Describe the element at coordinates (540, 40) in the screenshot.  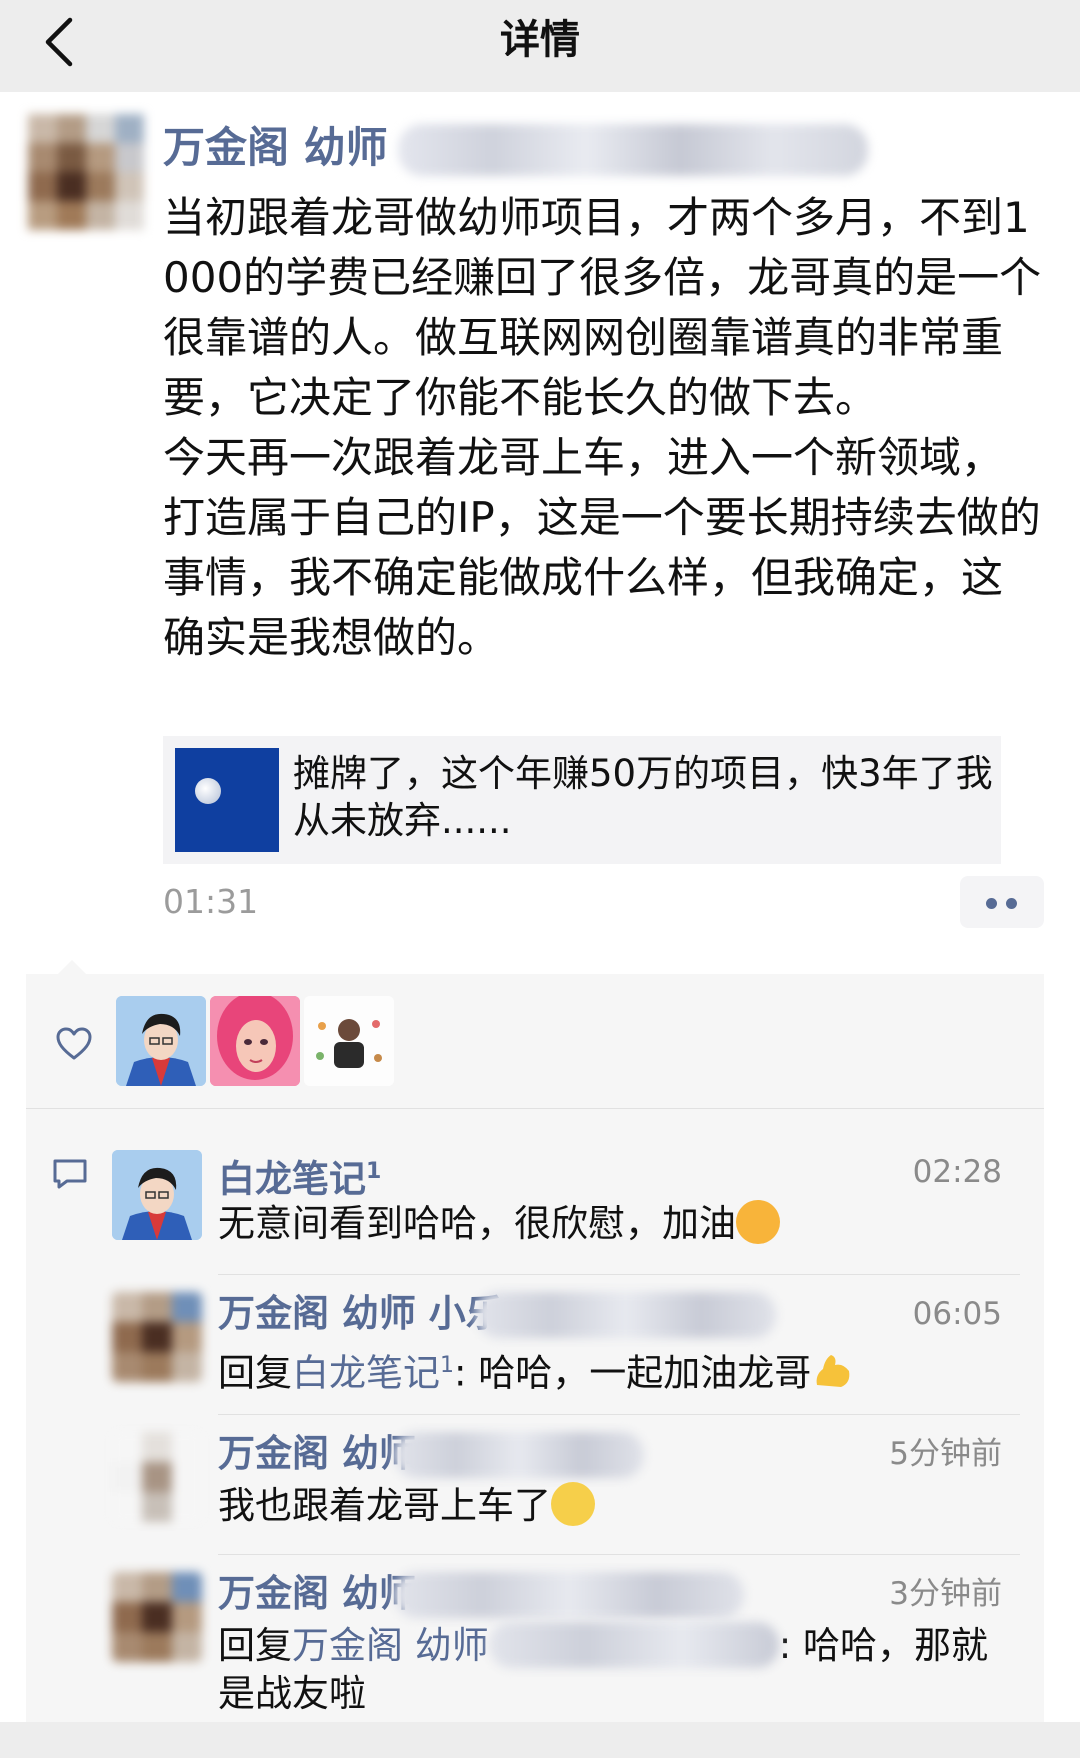
I see `page-title: 详情` at that location.